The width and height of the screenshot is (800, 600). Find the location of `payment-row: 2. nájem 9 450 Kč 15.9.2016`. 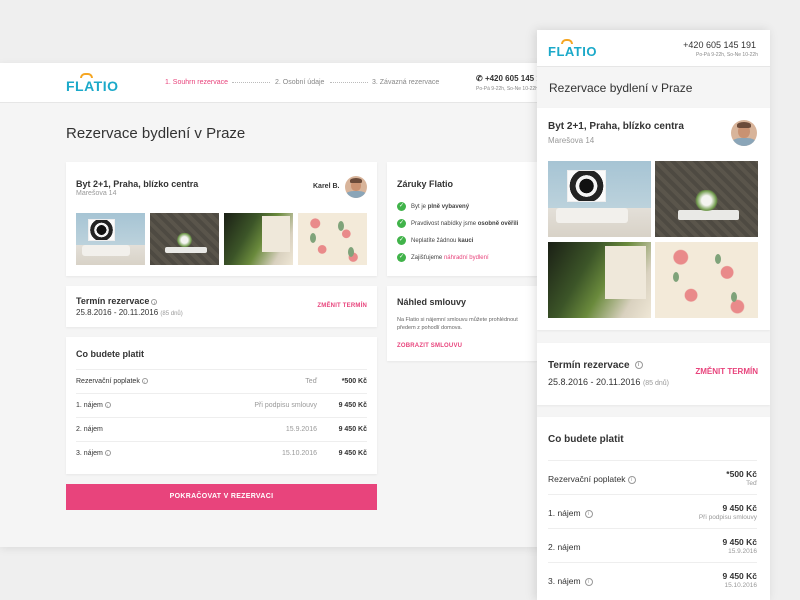

payment-row: 2. nájem 9 450 Kč 15.9.2016 is located at coordinates (652, 545).